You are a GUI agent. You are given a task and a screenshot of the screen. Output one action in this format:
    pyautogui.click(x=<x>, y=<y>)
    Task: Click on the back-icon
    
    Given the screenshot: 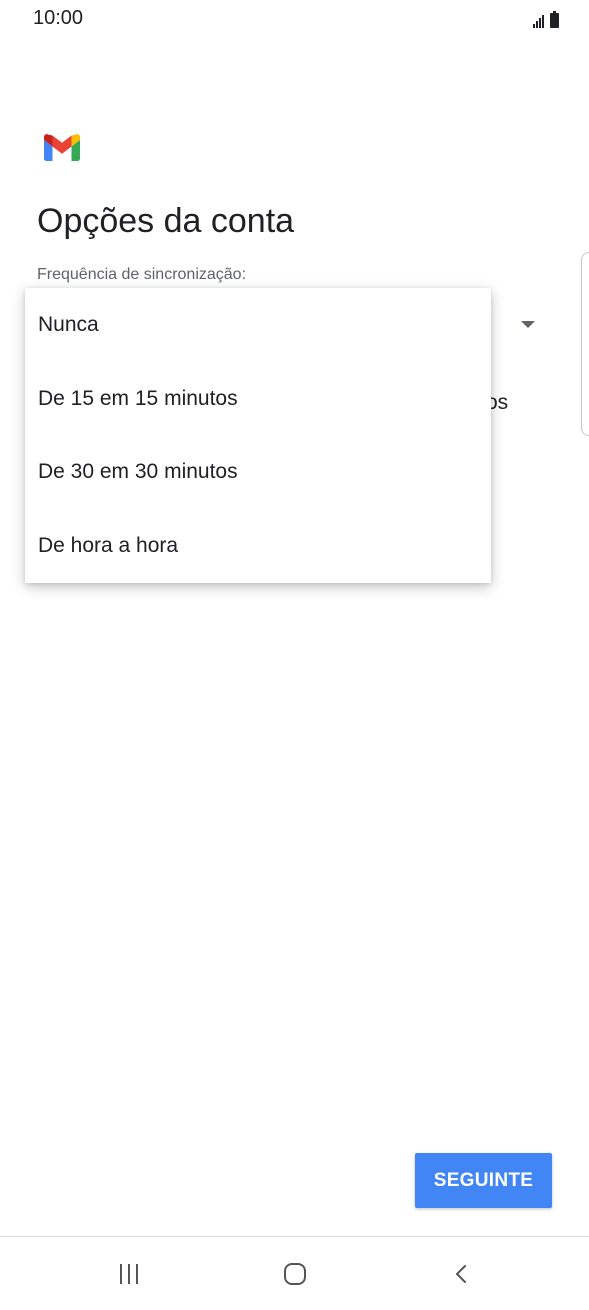 What is the action you would take?
    pyautogui.click(x=462, y=1274)
    